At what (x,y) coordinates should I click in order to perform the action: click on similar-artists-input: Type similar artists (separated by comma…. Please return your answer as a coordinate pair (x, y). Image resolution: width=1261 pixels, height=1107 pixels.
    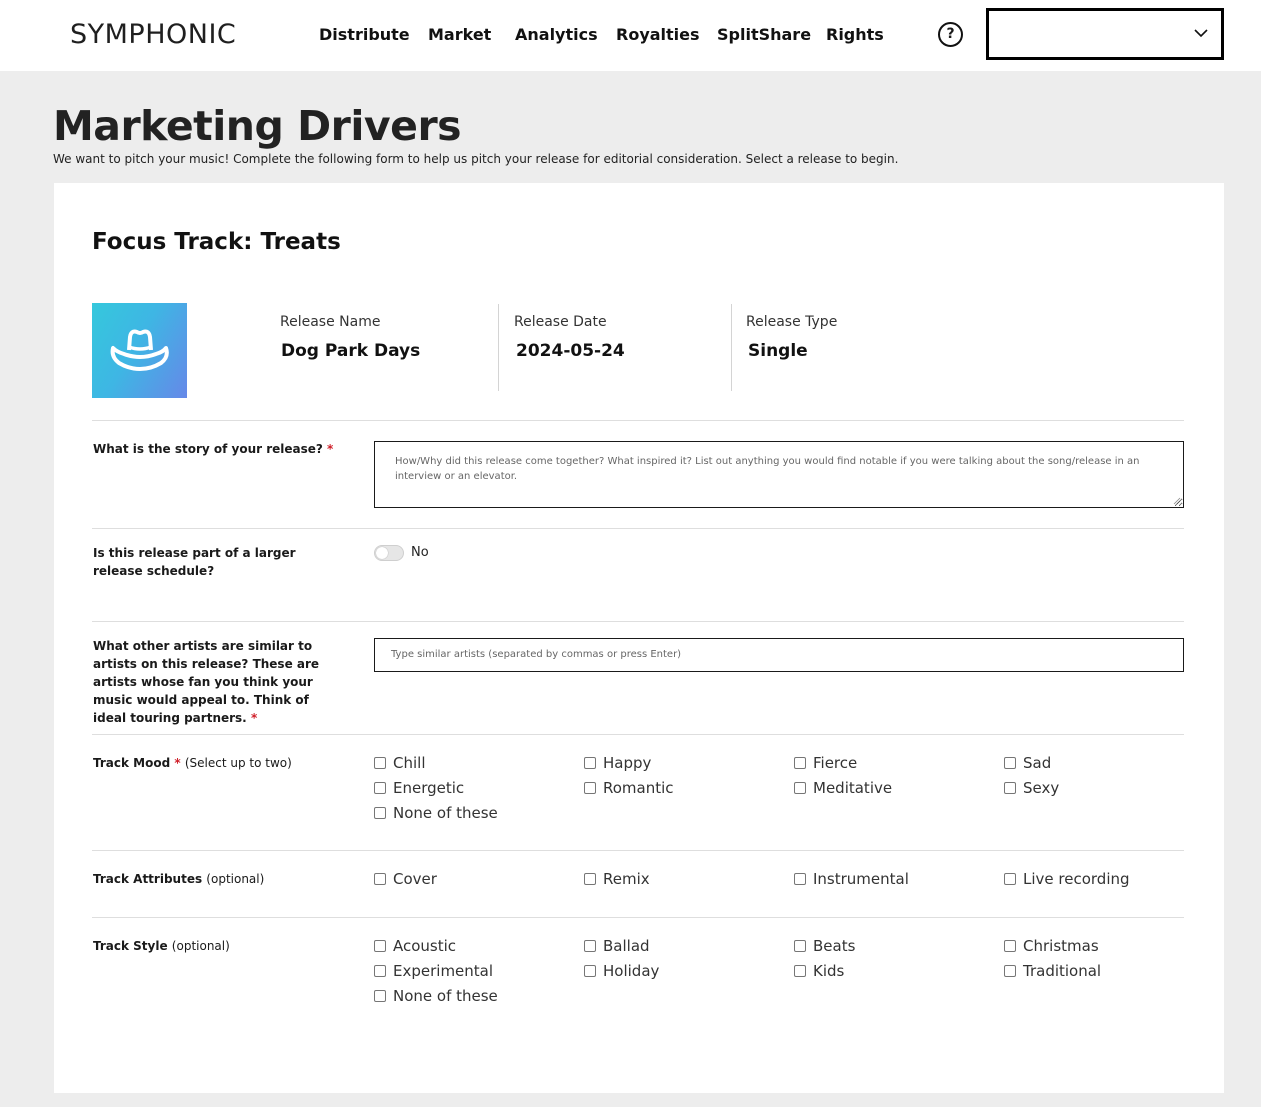
    Looking at the image, I should click on (779, 655).